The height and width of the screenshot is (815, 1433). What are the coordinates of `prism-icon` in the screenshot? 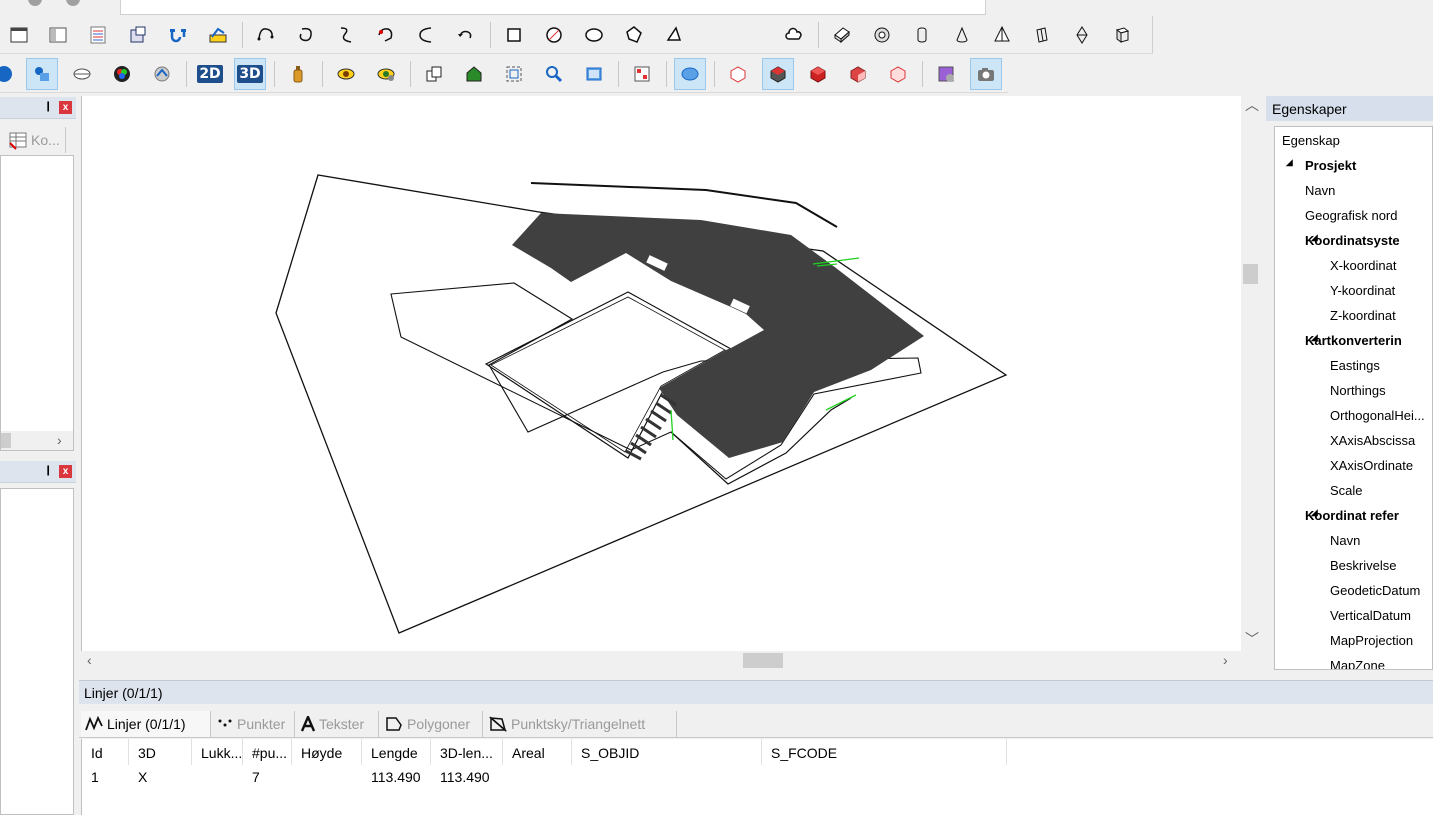 It's located at (1042, 35).